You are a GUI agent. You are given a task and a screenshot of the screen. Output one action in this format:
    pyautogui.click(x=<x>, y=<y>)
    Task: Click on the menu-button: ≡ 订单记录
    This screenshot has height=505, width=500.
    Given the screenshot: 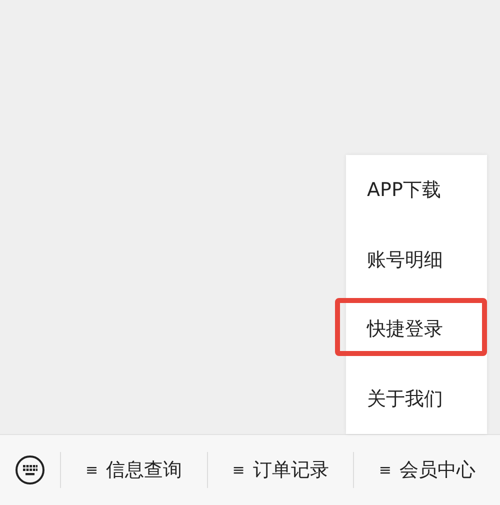 What is the action you would take?
    pyautogui.click(x=280, y=470)
    